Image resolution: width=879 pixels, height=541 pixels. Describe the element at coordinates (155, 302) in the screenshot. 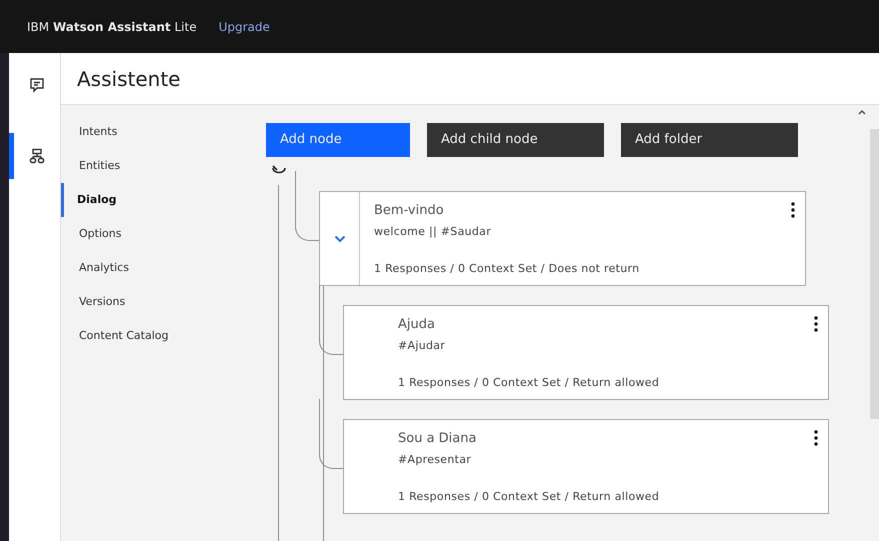

I see `nav-item: Versions` at that location.